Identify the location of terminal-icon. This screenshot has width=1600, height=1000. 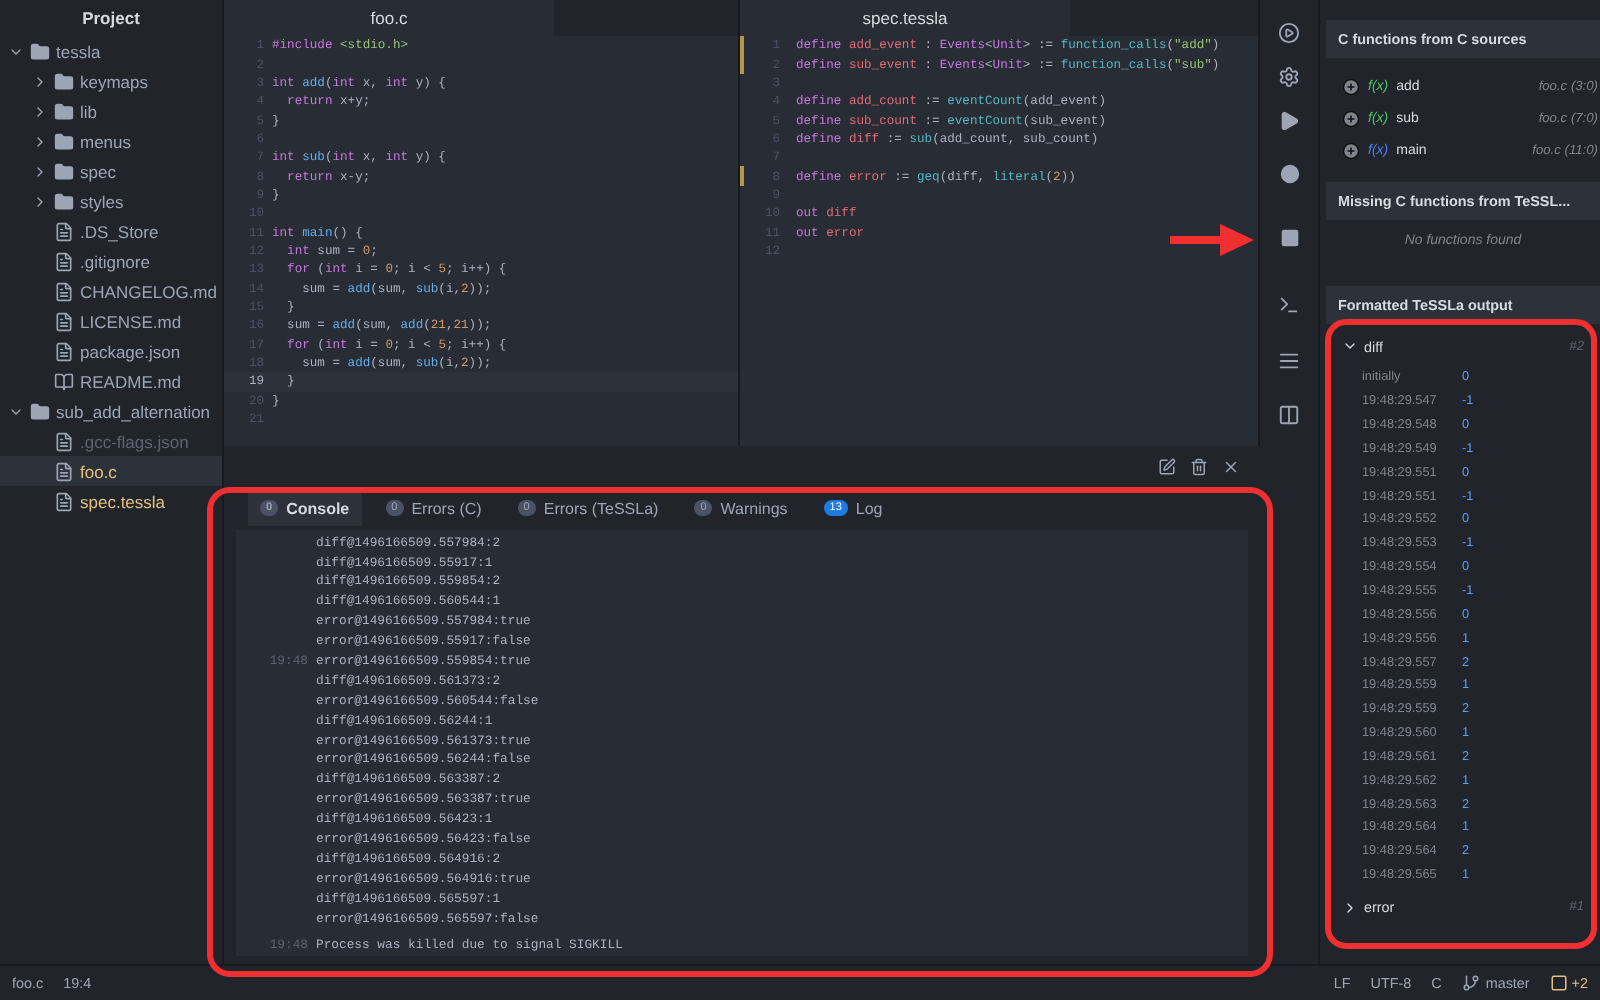
(1289, 304).